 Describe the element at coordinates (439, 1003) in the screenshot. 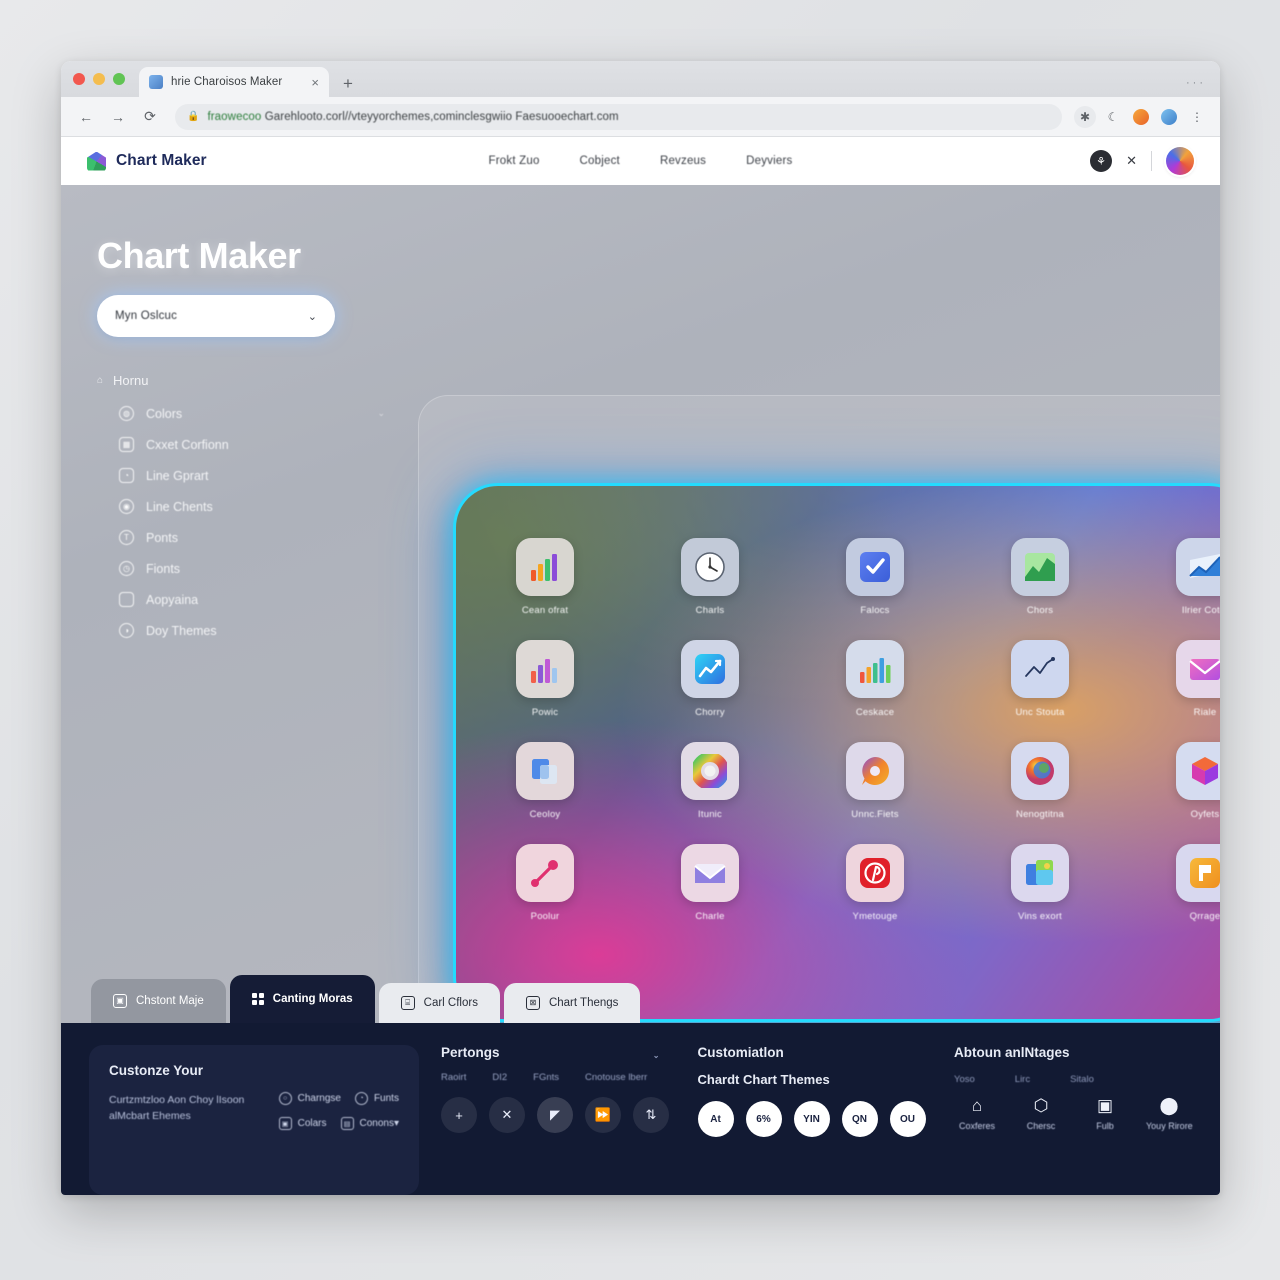

I see `bottom-tab-2: ⌸ Carl Cflors` at that location.